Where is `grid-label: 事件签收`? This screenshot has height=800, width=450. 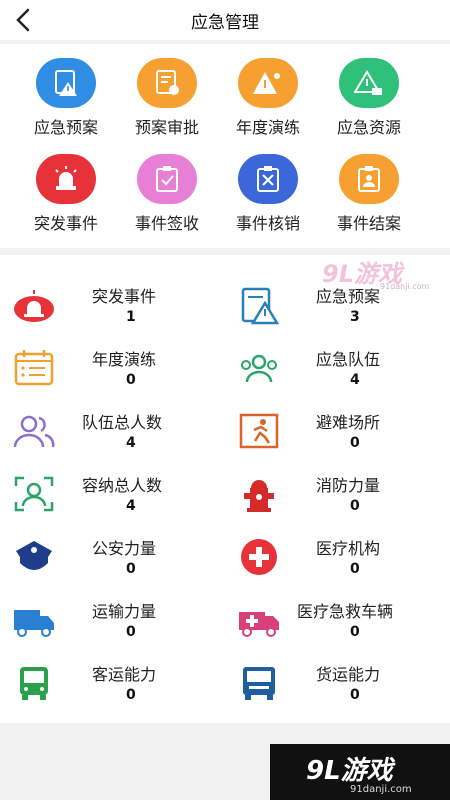
grid-label: 事件签收 is located at coordinates (166, 223).